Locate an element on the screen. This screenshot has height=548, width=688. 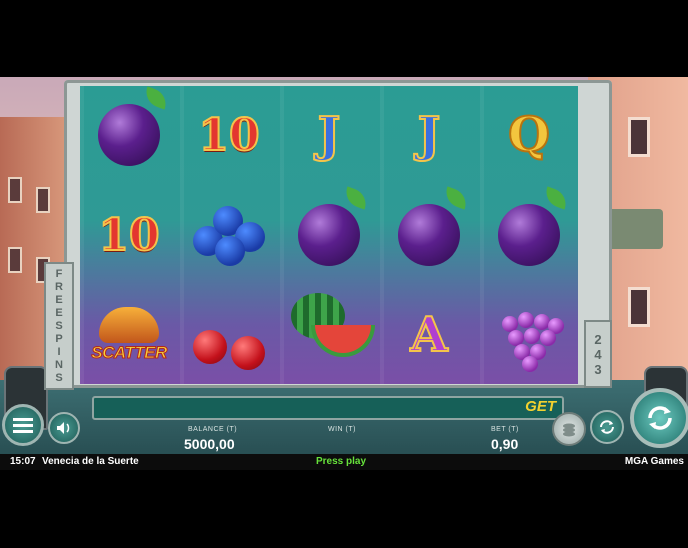
message-bar: GET is located at coordinates (328, 408).